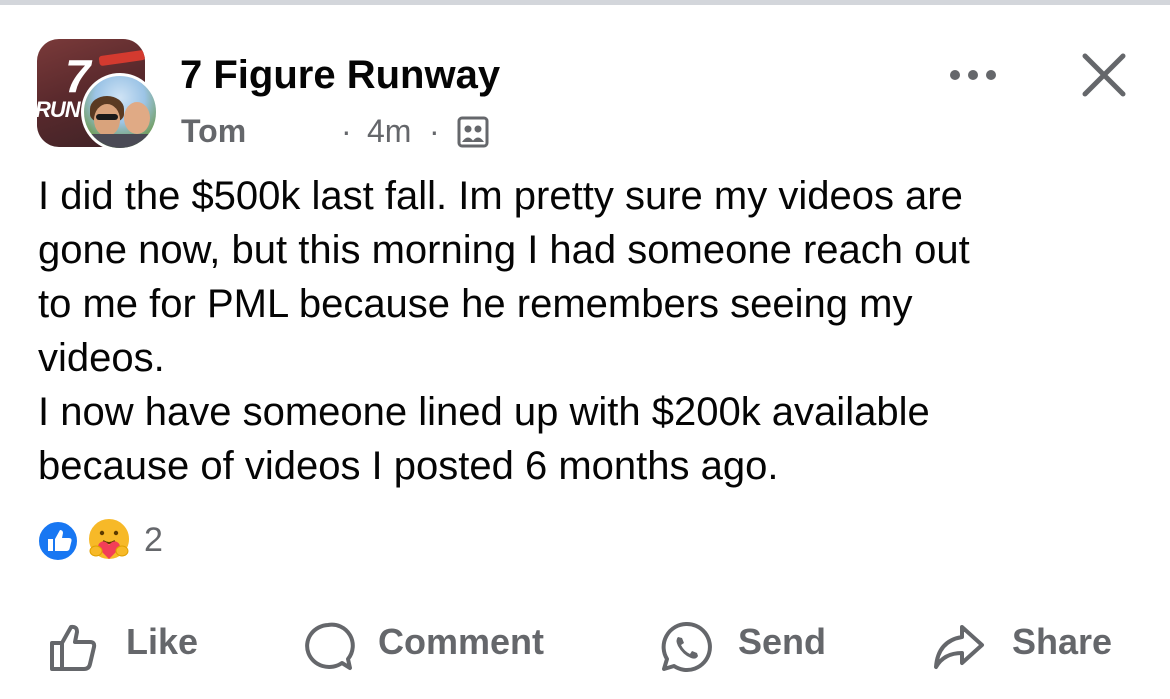 The height and width of the screenshot is (699, 1170). What do you see at coordinates (973, 75) in the screenshot?
I see `more-dots-icon` at bounding box center [973, 75].